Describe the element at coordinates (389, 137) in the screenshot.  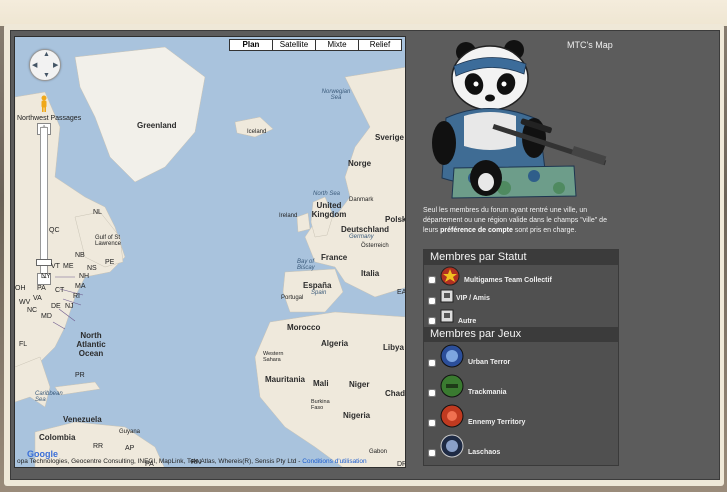
I see `map-label: Sverige` at that location.